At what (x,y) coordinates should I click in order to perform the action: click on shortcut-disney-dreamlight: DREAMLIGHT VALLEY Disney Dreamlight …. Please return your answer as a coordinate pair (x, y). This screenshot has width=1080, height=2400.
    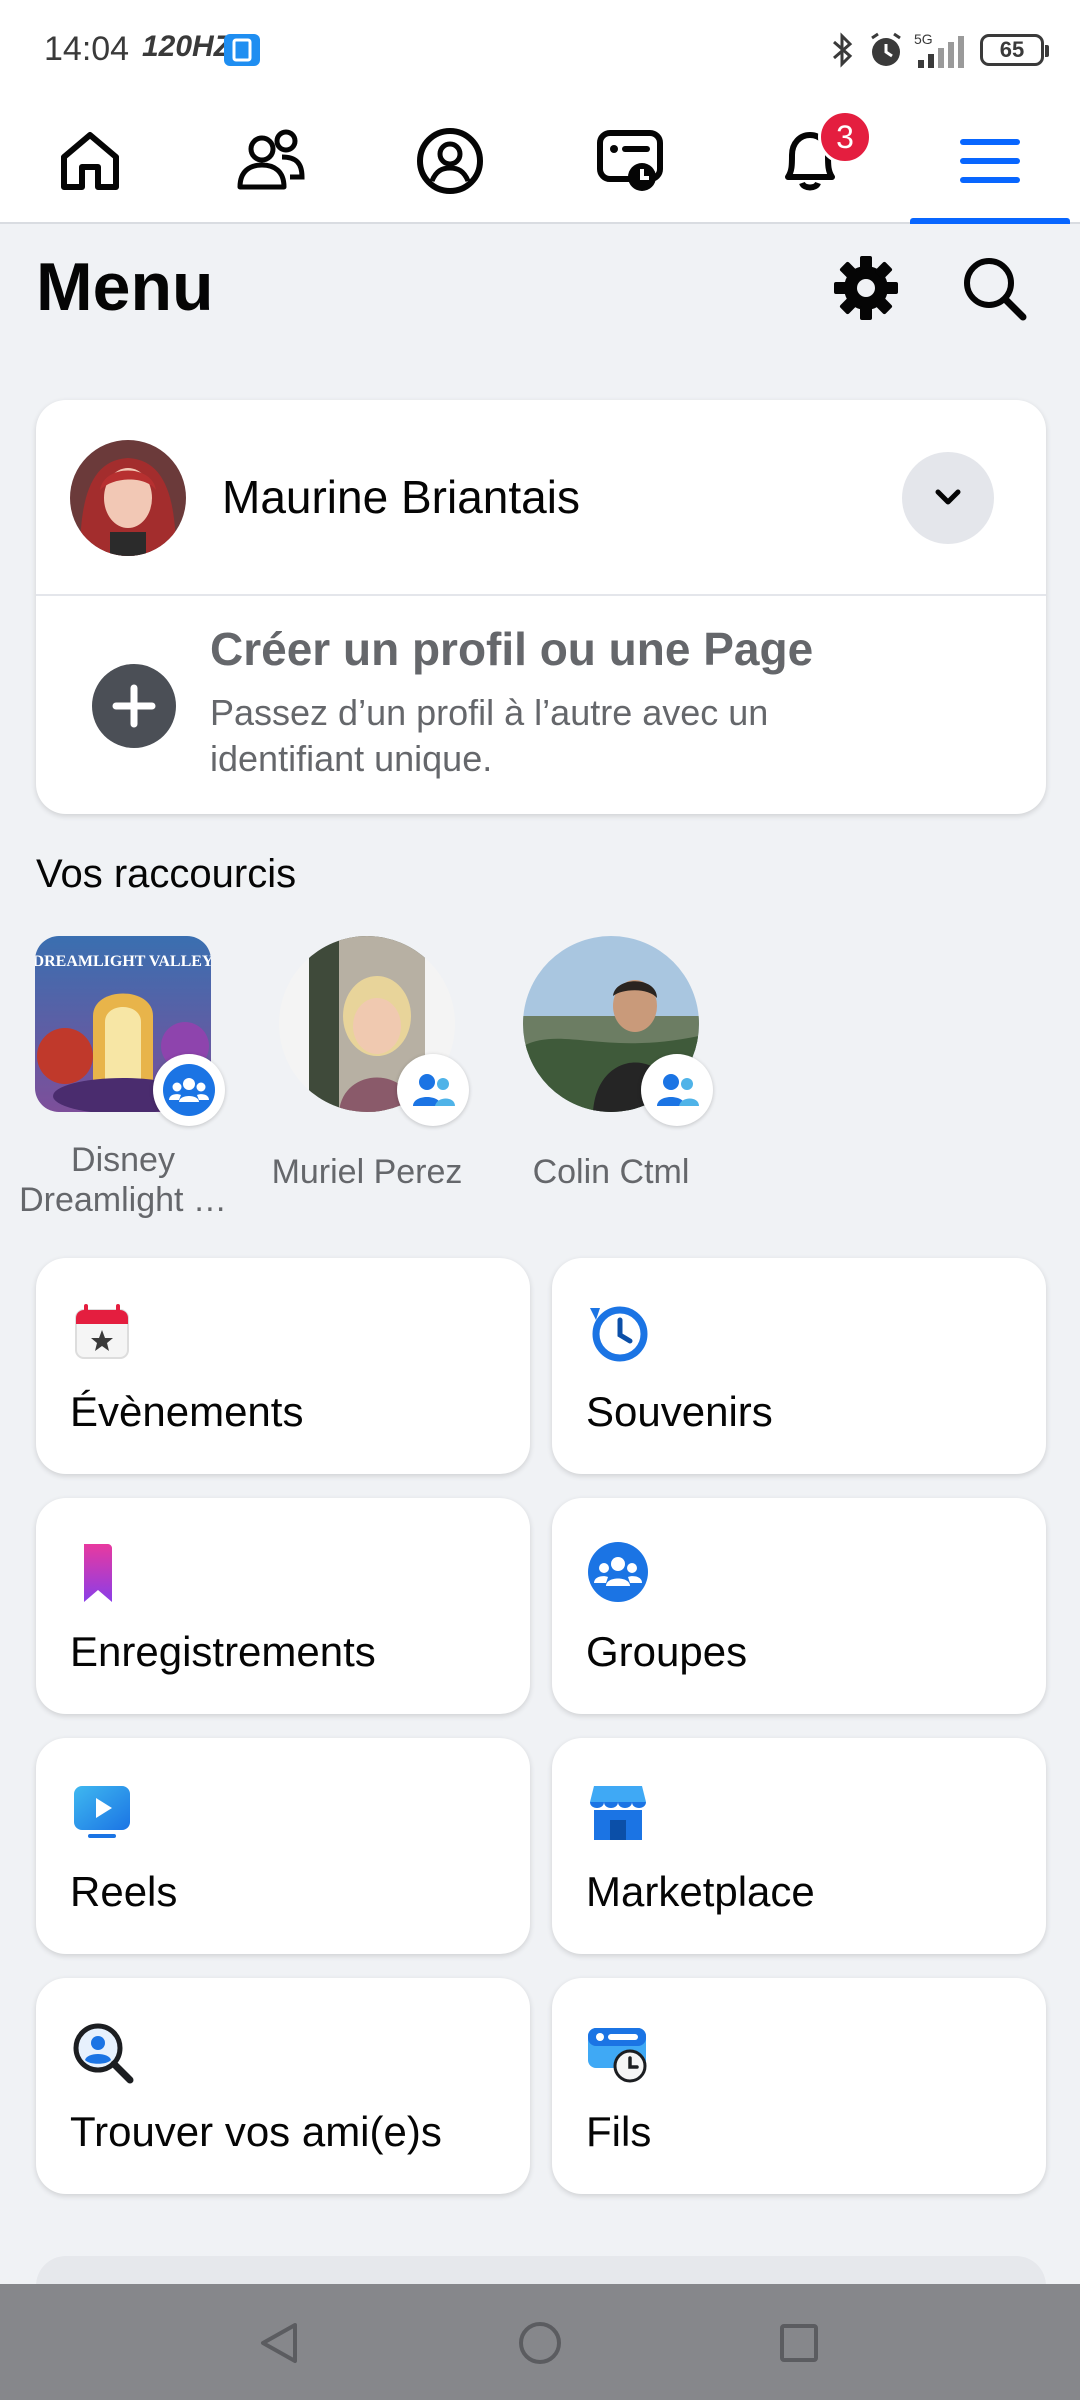
    Looking at the image, I should click on (123, 1078).